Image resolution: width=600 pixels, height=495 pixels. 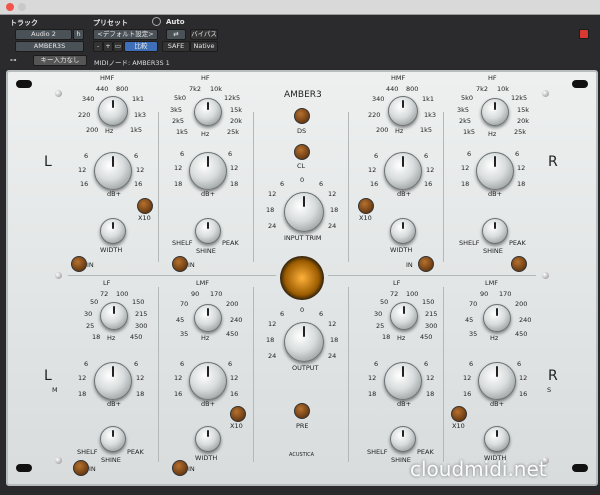 I want to click on hmf-right-in-button, so click(x=426, y=264).